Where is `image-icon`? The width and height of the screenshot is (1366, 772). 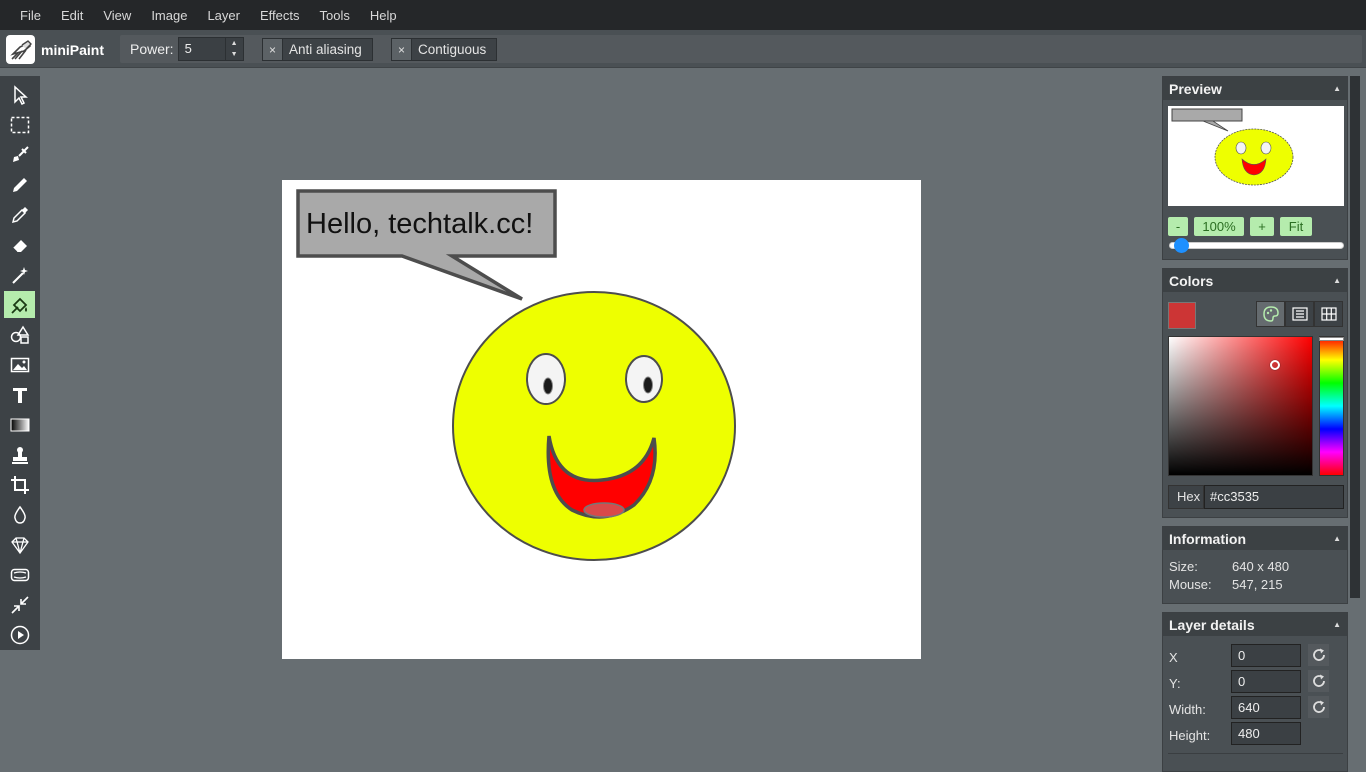
image-icon is located at coordinates (19, 364).